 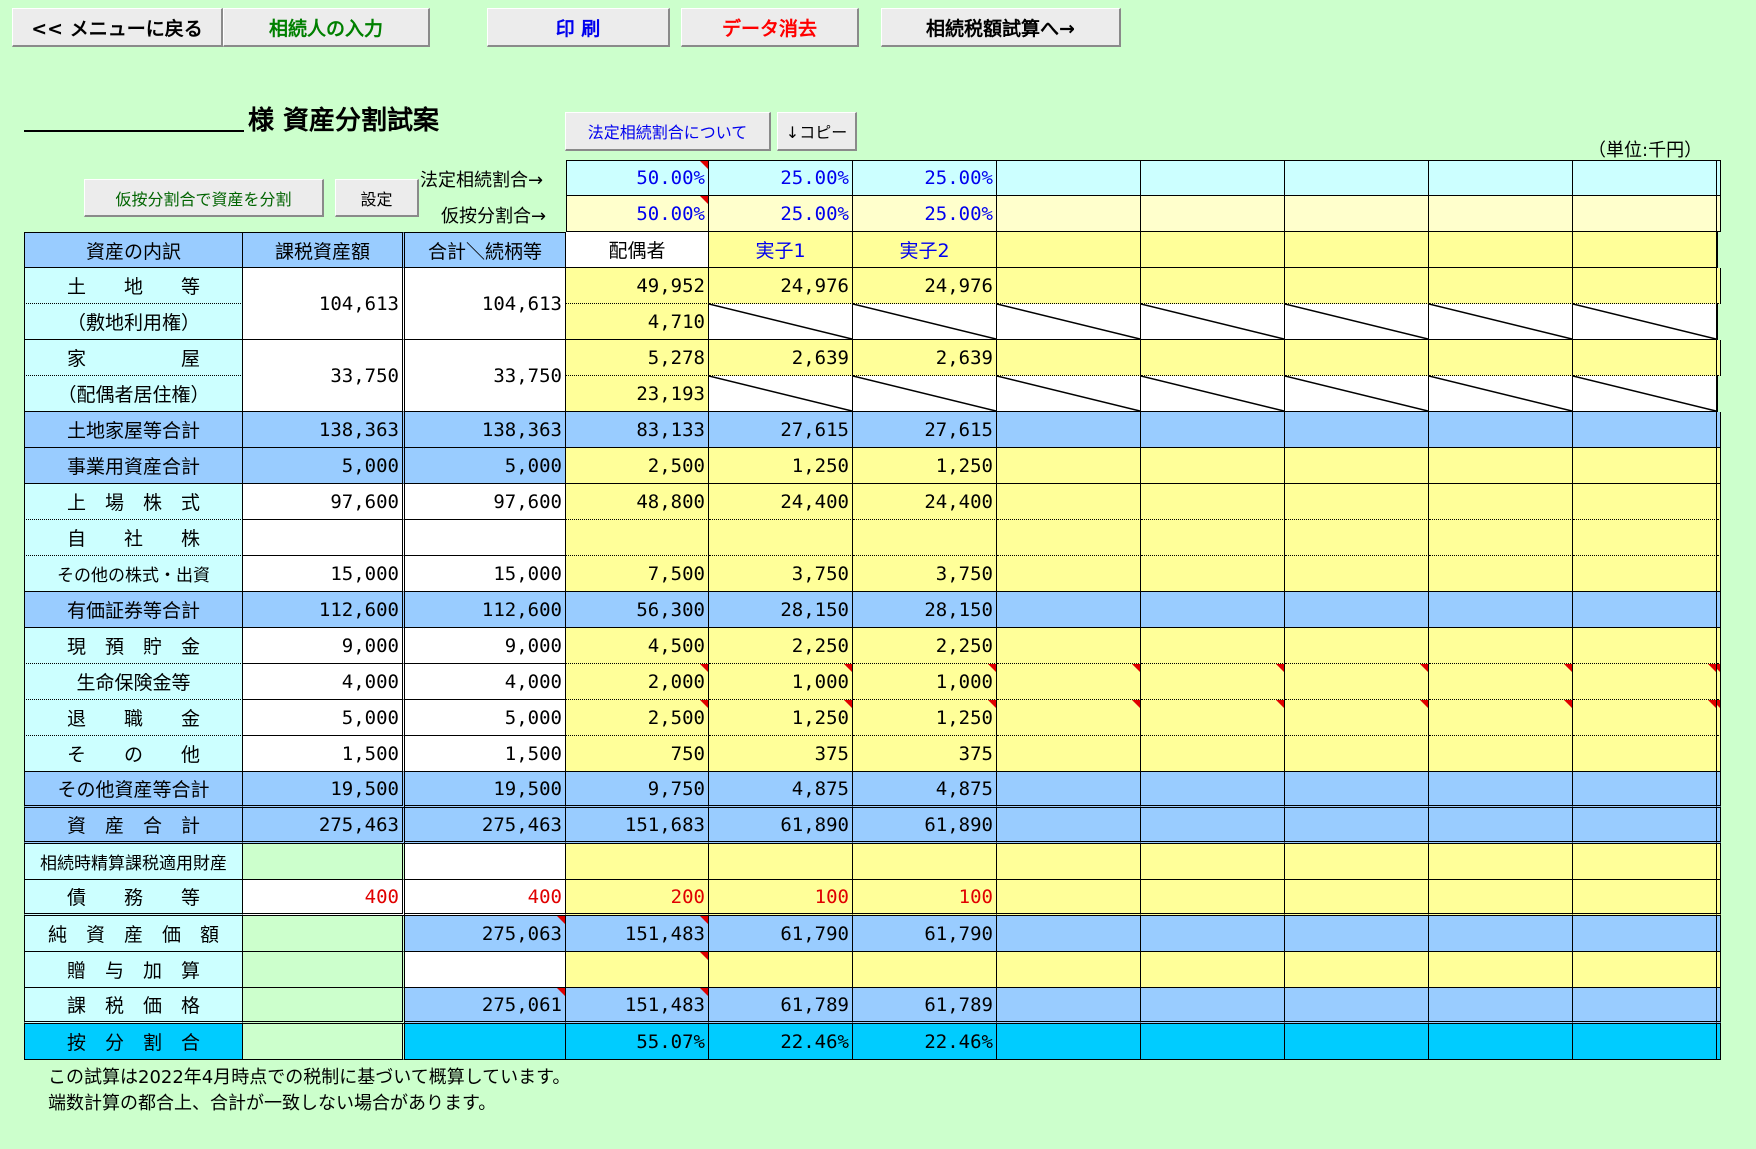 What do you see at coordinates (637, 286) in the screenshot?
I see `heir-value-cell: 49,952` at bounding box center [637, 286].